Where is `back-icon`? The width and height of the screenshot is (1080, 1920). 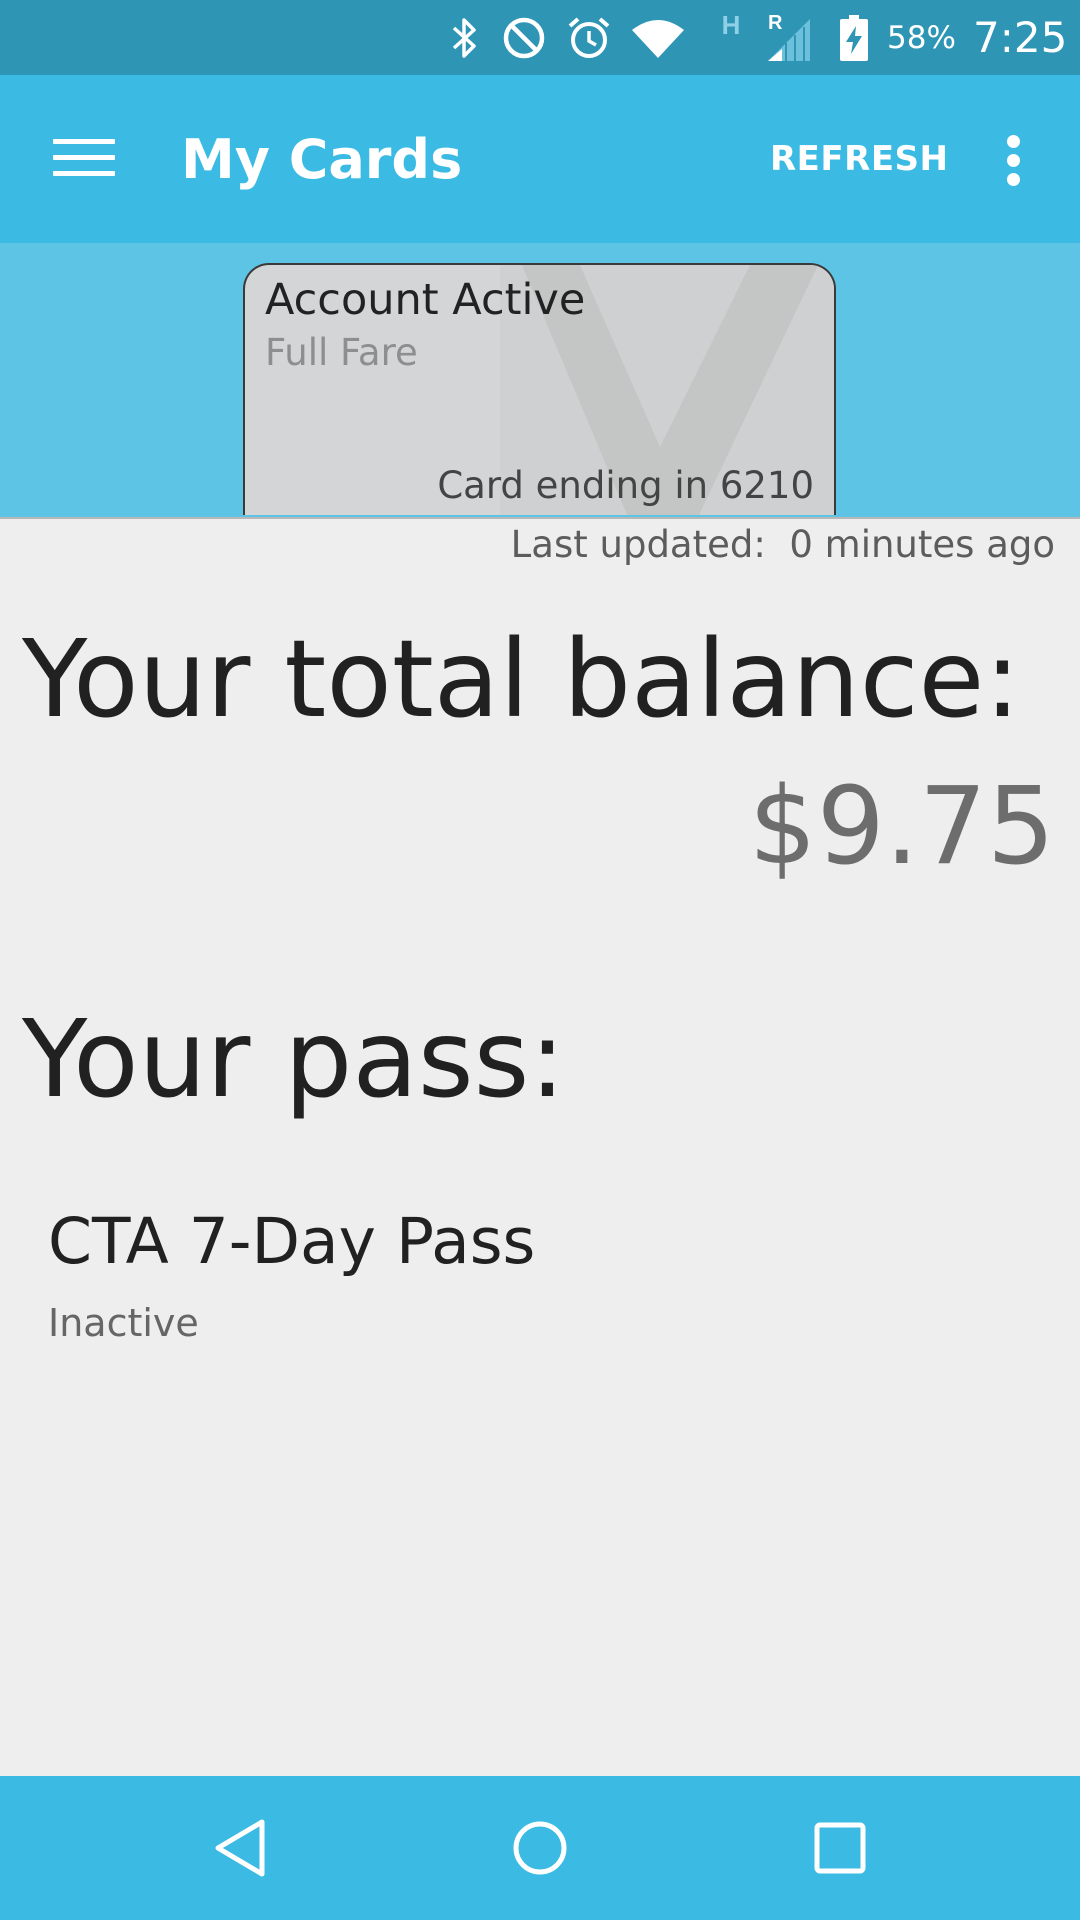 back-icon is located at coordinates (240, 1848).